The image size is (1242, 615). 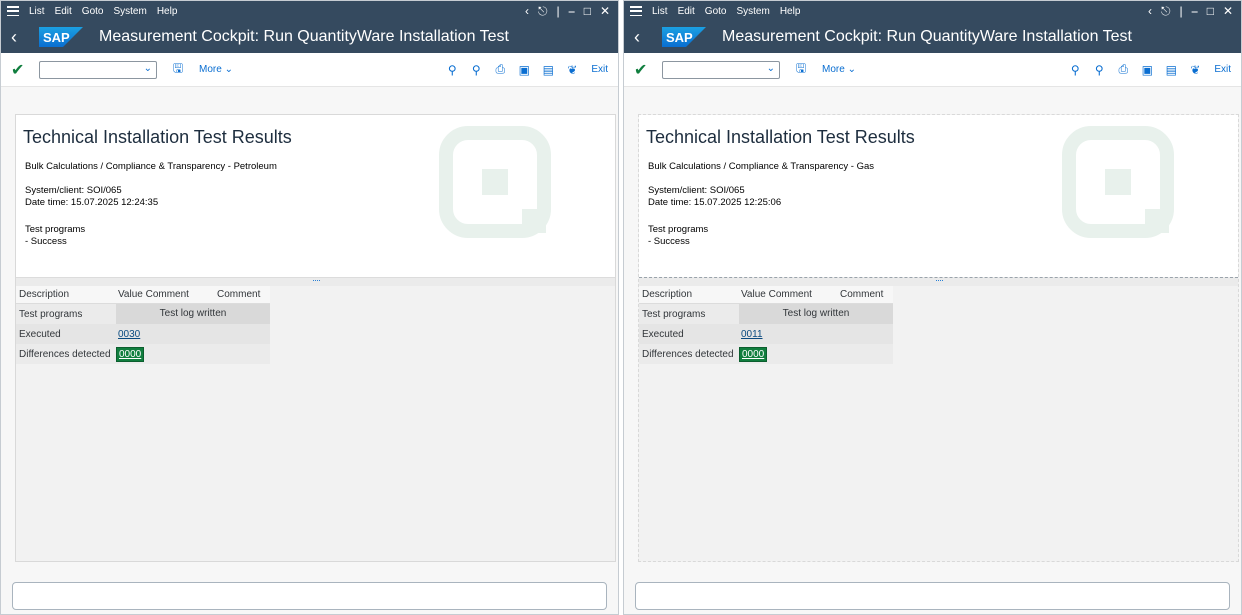 I want to click on executed-value-link: 0011, so click(x=752, y=334).